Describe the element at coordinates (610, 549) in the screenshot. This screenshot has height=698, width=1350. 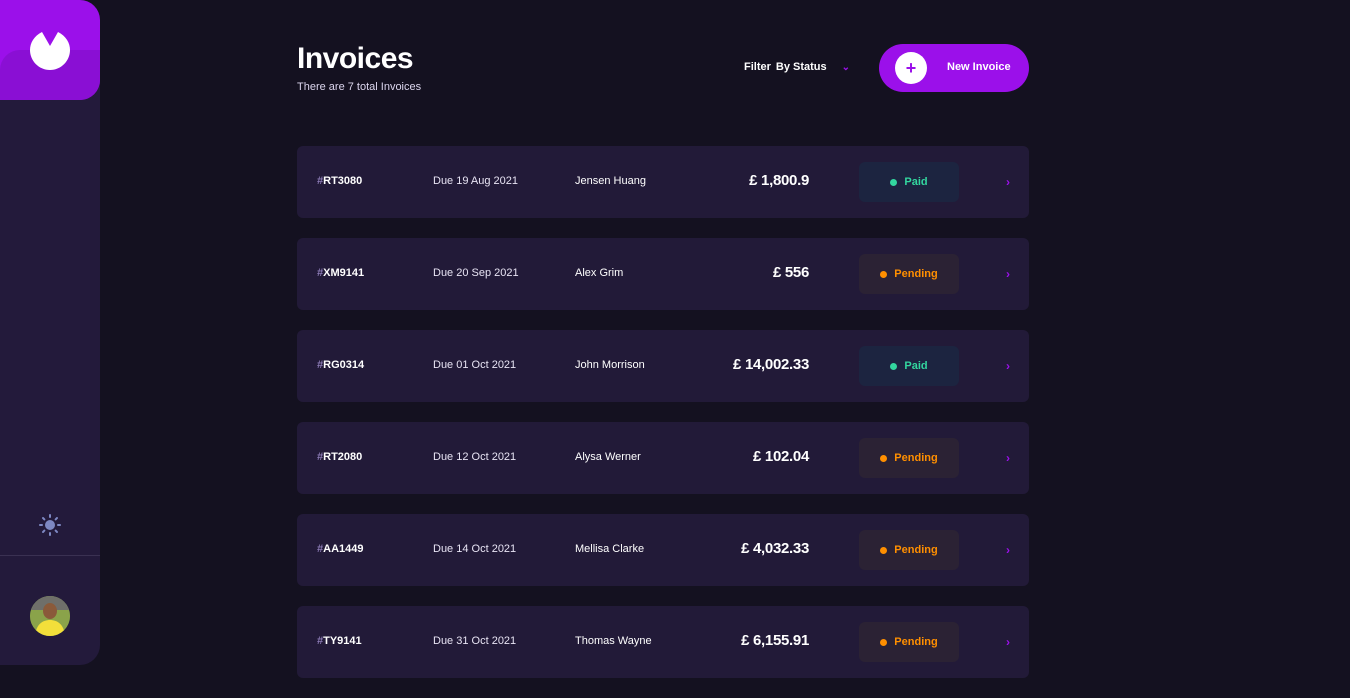
I see `invoice-client: Mellisa Clarke` at that location.